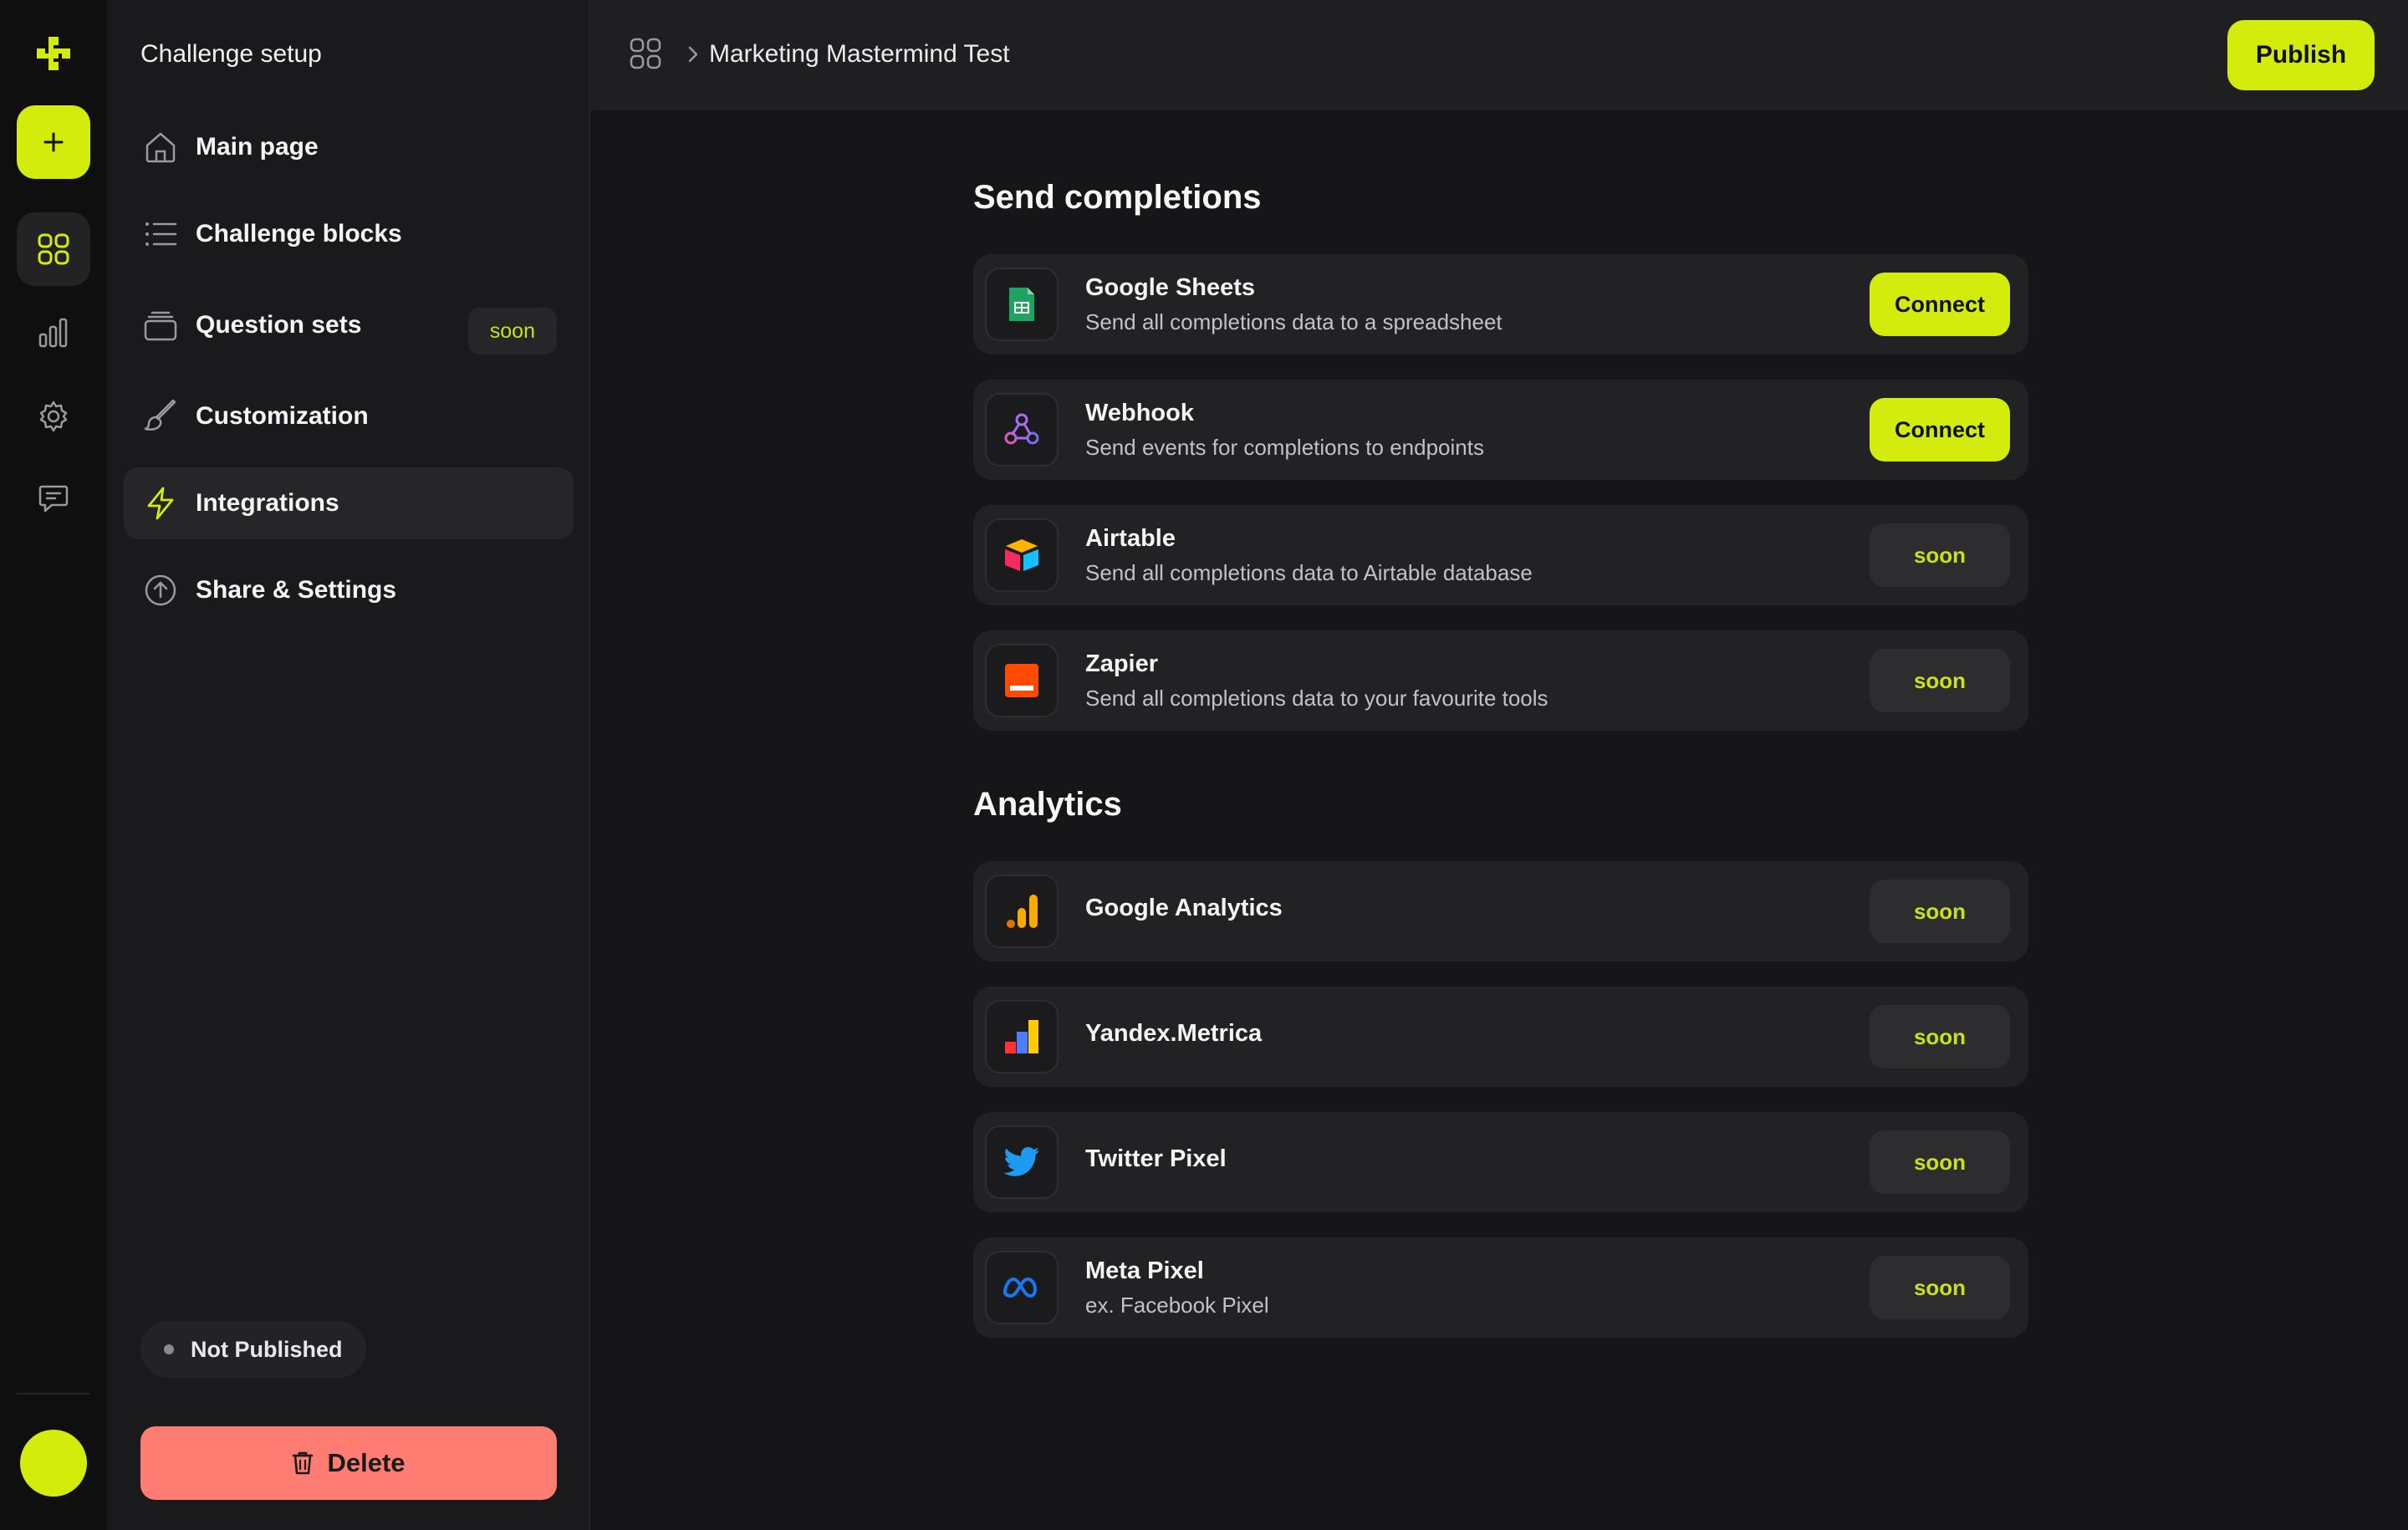  Describe the element at coordinates (1022, 304) in the screenshot. I see `google-sheets-icon` at that location.